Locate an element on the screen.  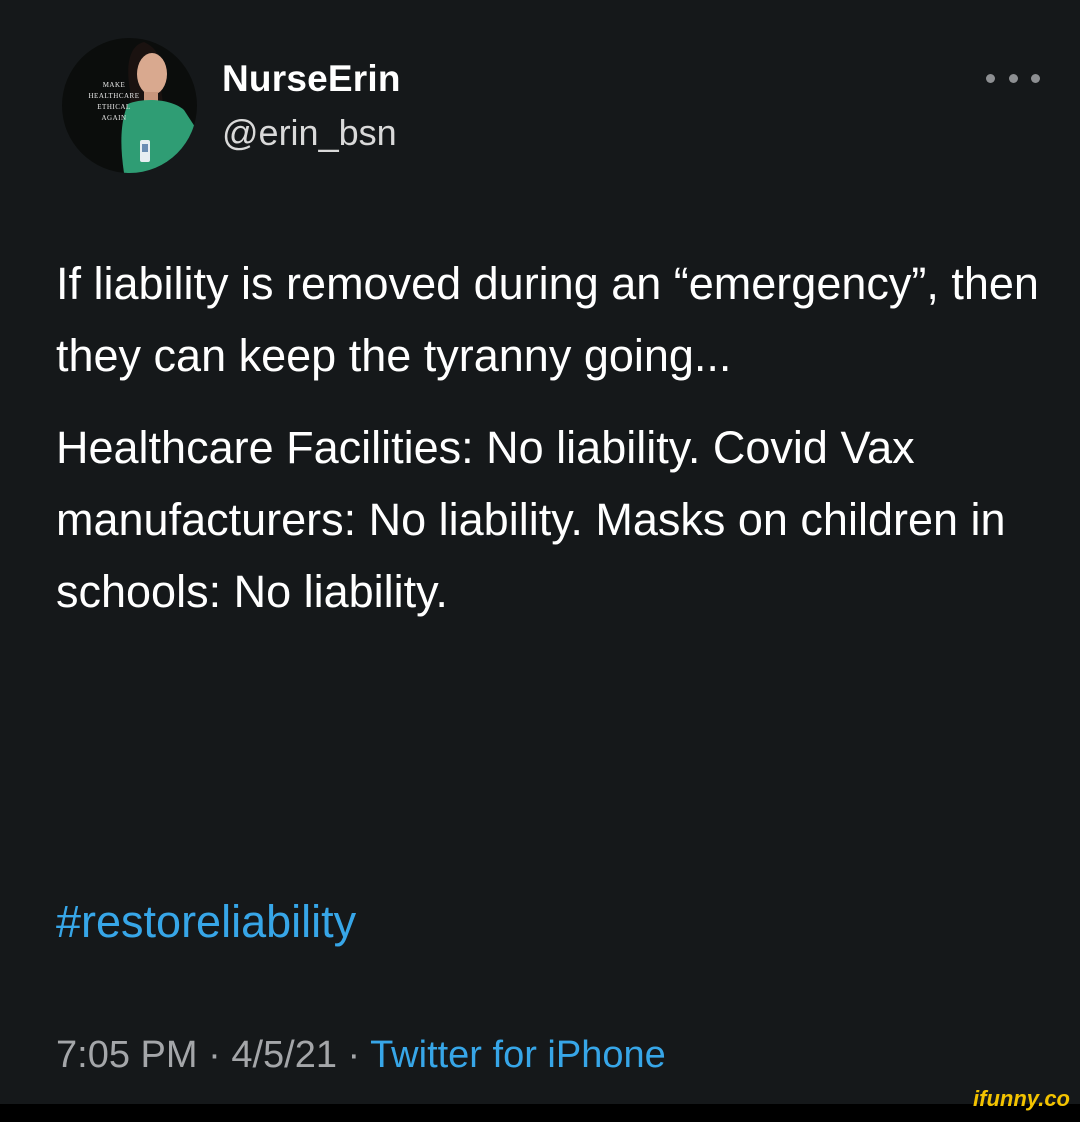
tweet-metadata: 7:05 PM · 4/5/21 · Twitter for iPhone is located at coordinates (361, 1055).